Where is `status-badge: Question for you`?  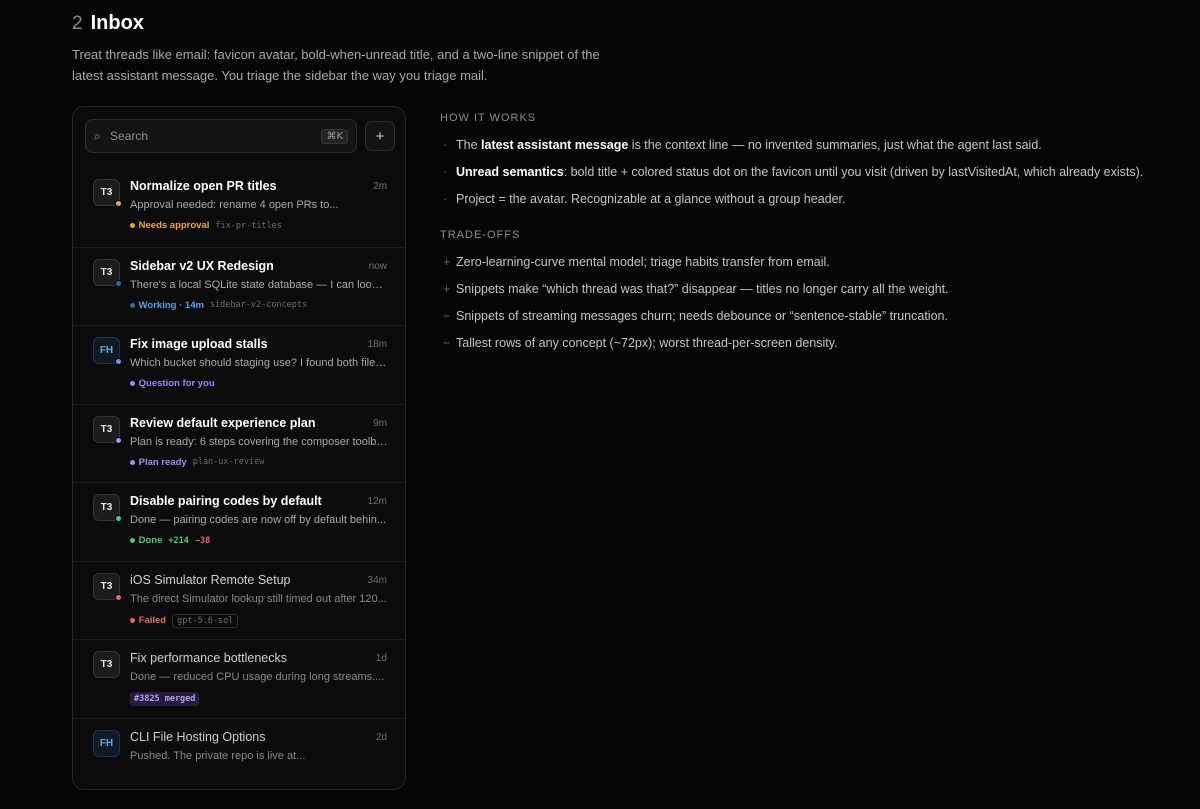
status-badge: Question for you is located at coordinates (172, 383).